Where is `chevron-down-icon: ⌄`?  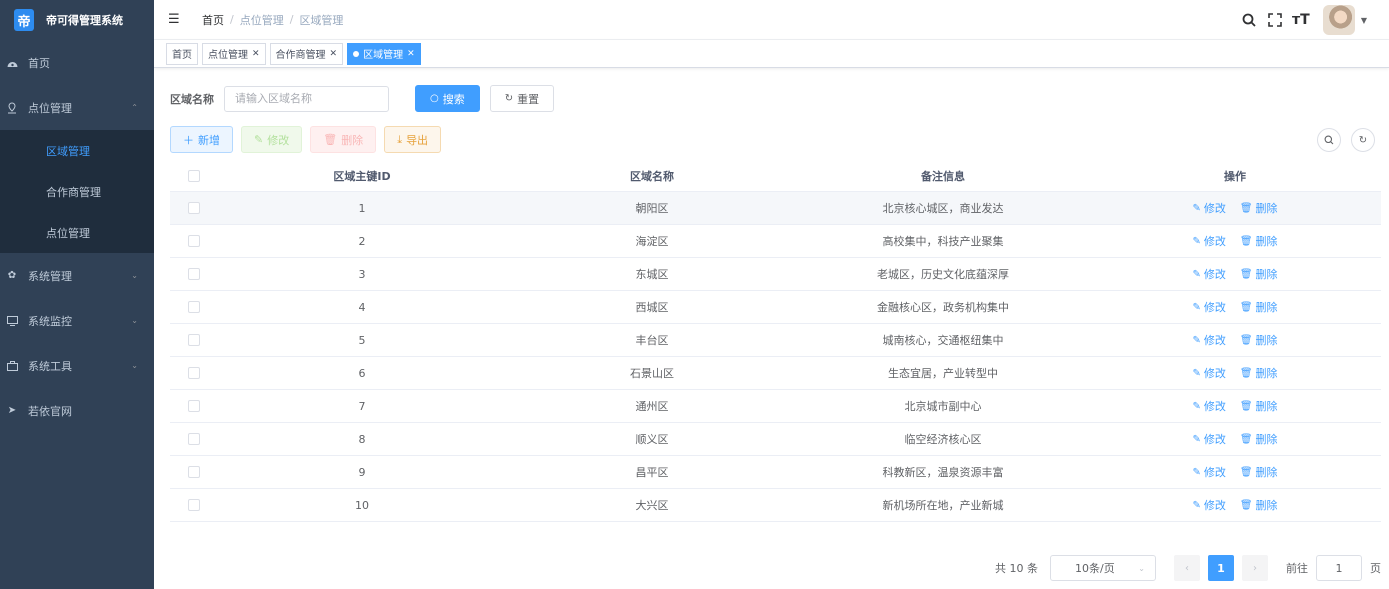 chevron-down-icon: ⌄ is located at coordinates (134, 365).